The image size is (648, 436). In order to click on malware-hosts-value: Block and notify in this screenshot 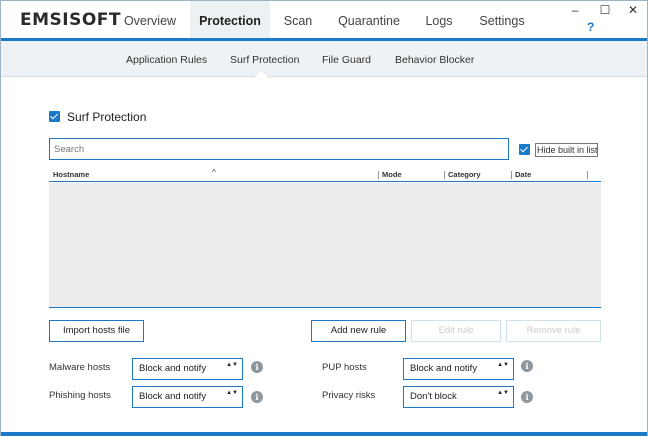, I will do `click(173, 368)`.